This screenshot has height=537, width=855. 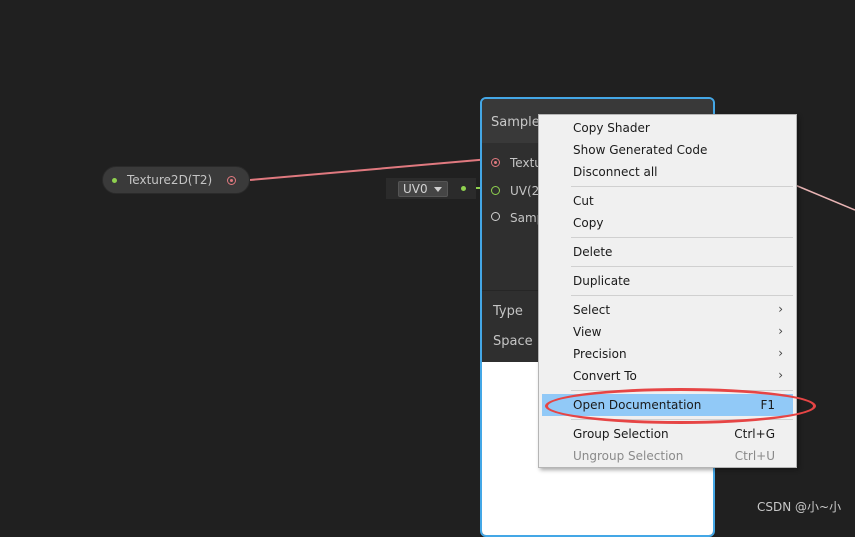 What do you see at coordinates (508, 311) in the screenshot?
I see `type-property-label: Type` at bounding box center [508, 311].